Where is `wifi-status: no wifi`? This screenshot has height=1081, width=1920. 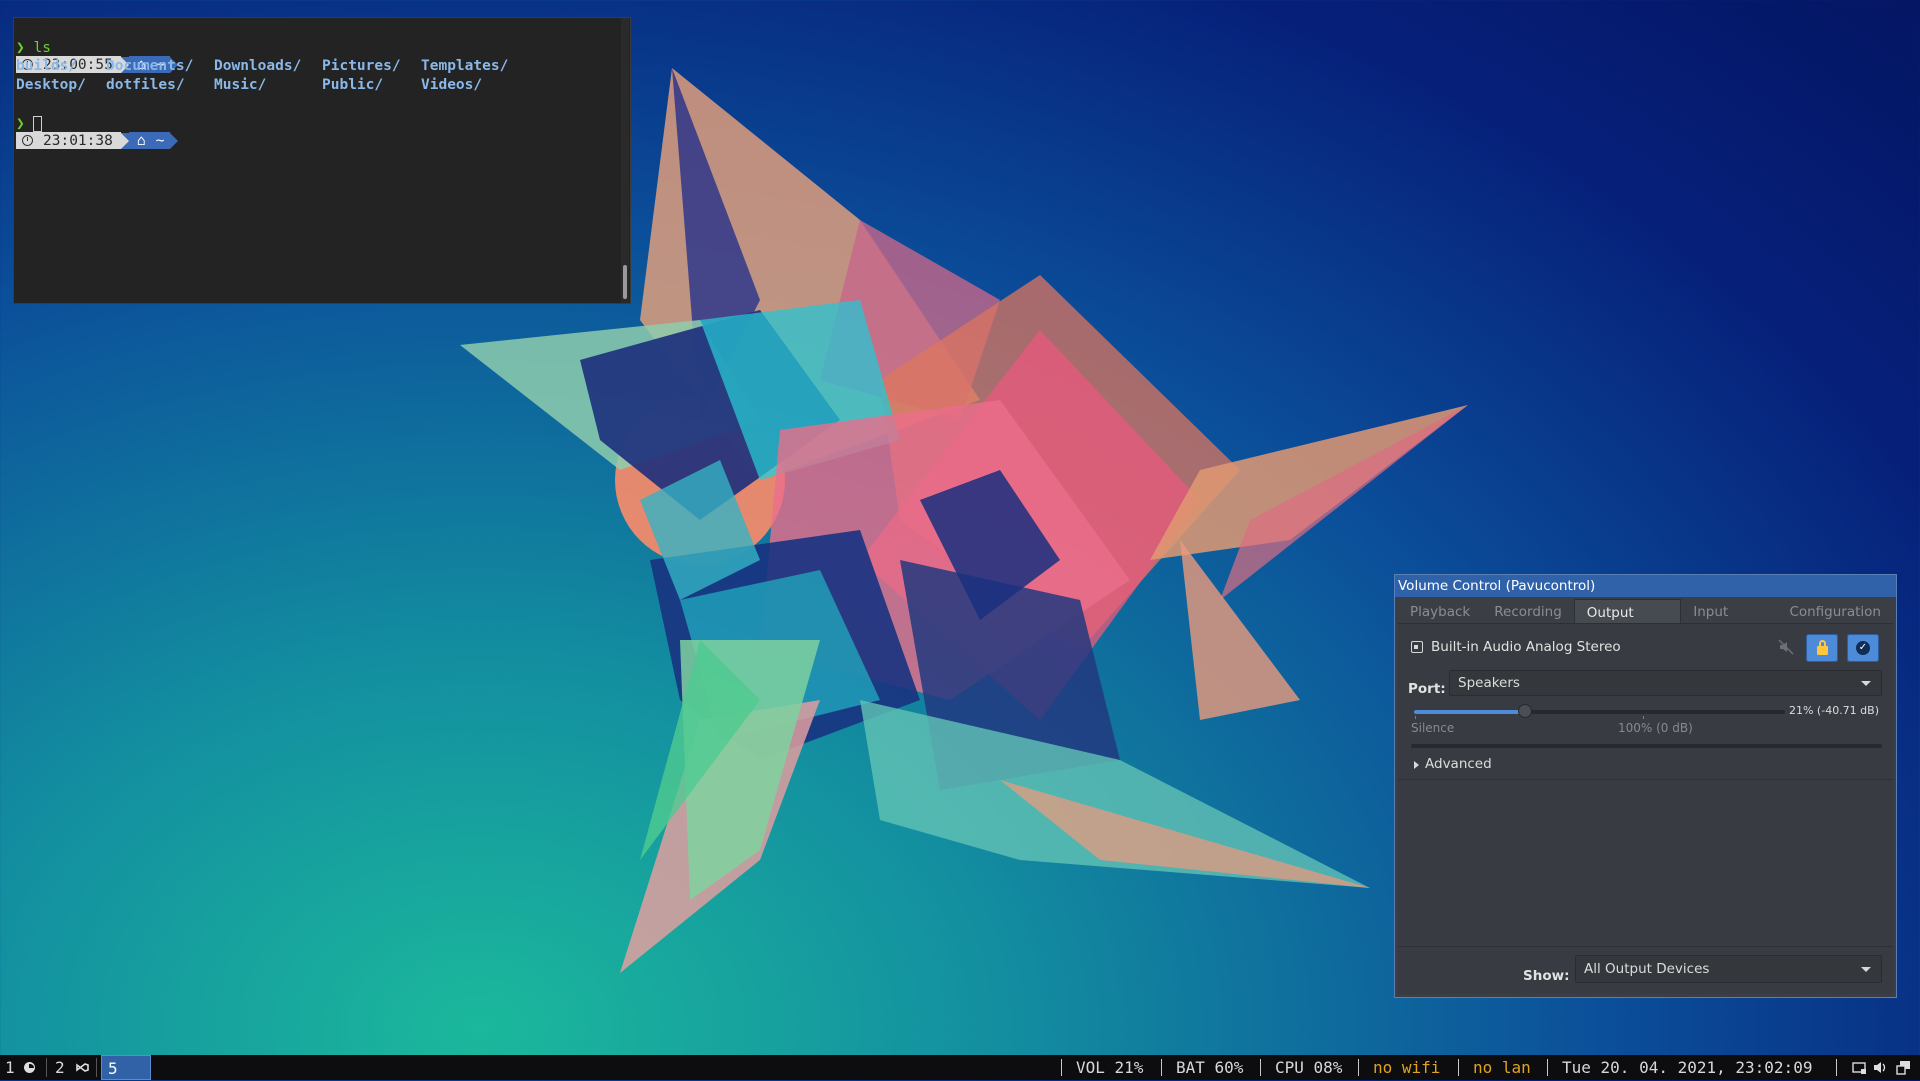 wifi-status: no wifi is located at coordinates (1407, 1067).